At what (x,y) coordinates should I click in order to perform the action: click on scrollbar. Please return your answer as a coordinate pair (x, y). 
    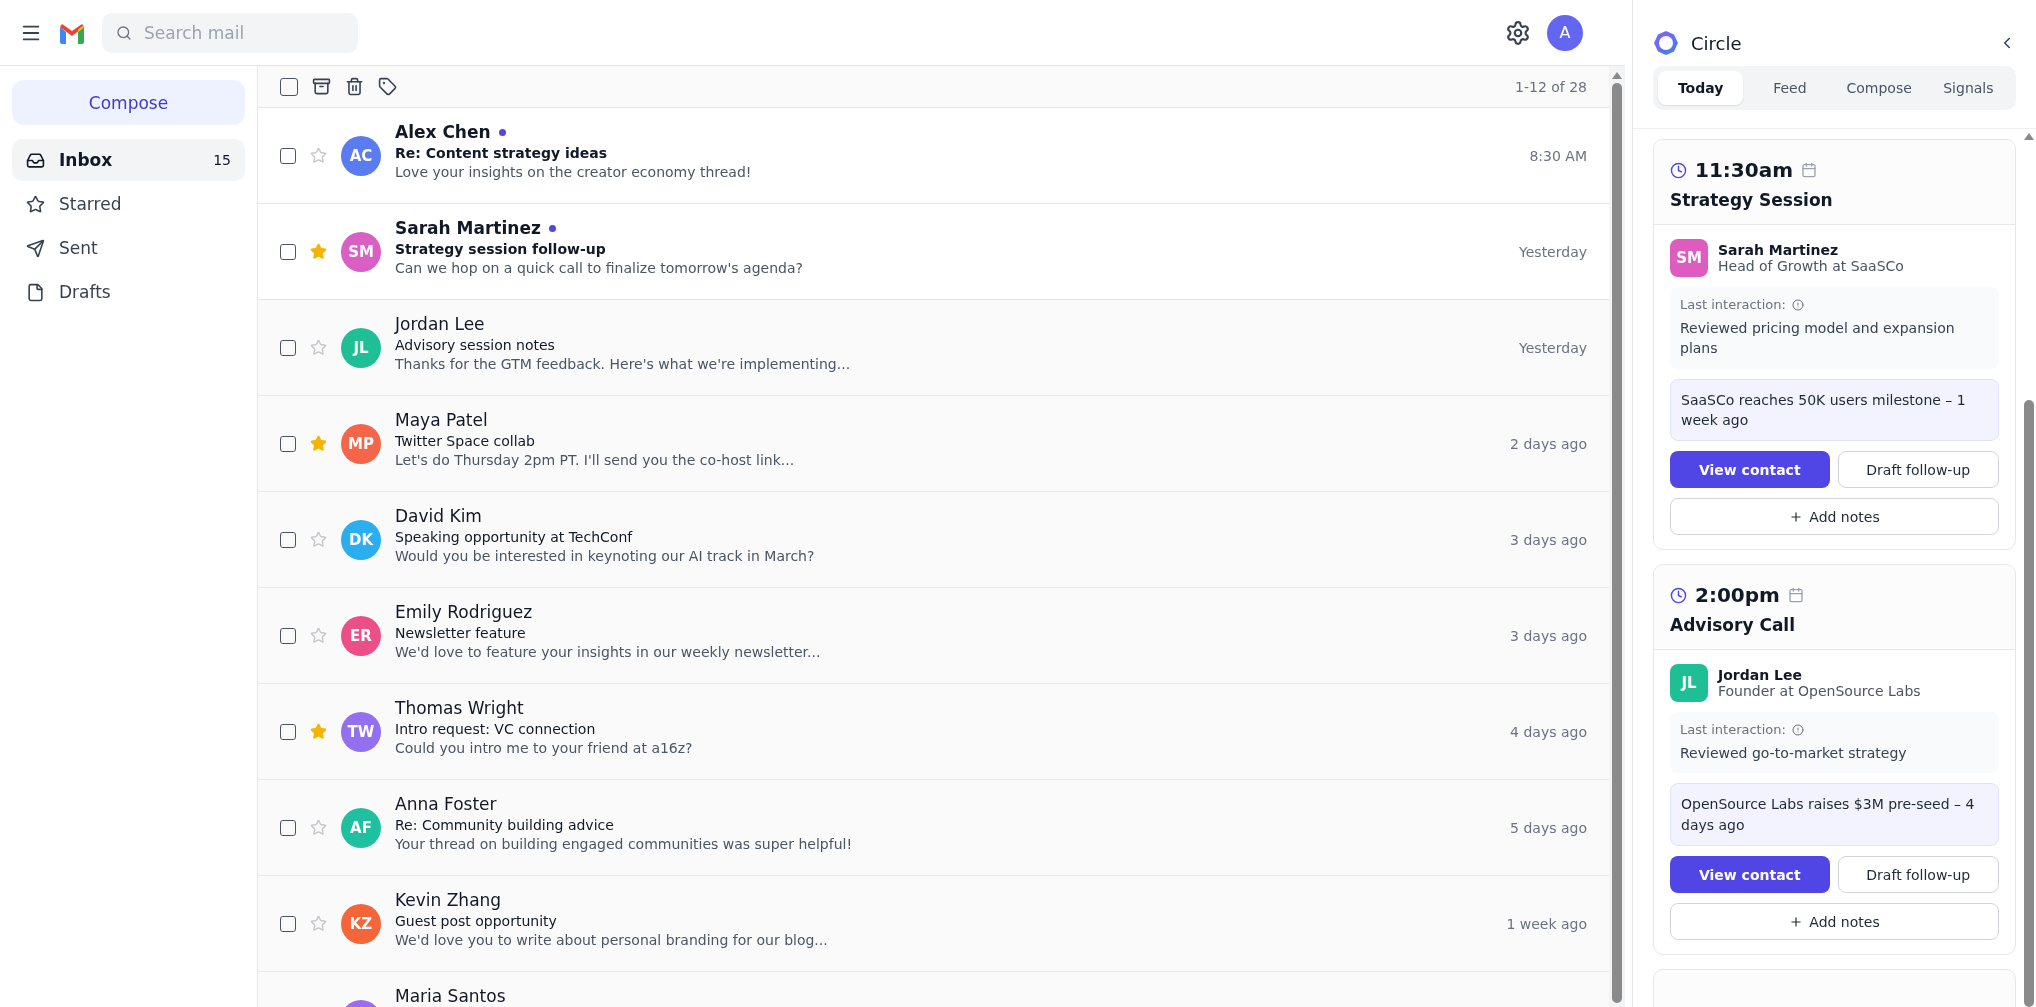
    Looking at the image, I should click on (1617, 536).